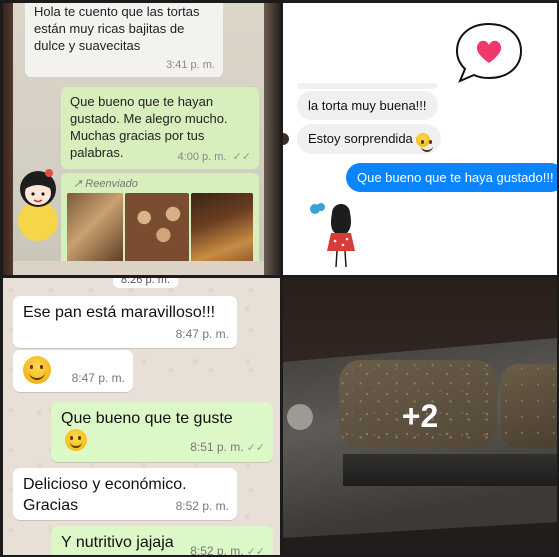  What do you see at coordinates (227, 447) in the screenshot?
I see `message-time: 8:51 p. m. ✓✓` at bounding box center [227, 447].